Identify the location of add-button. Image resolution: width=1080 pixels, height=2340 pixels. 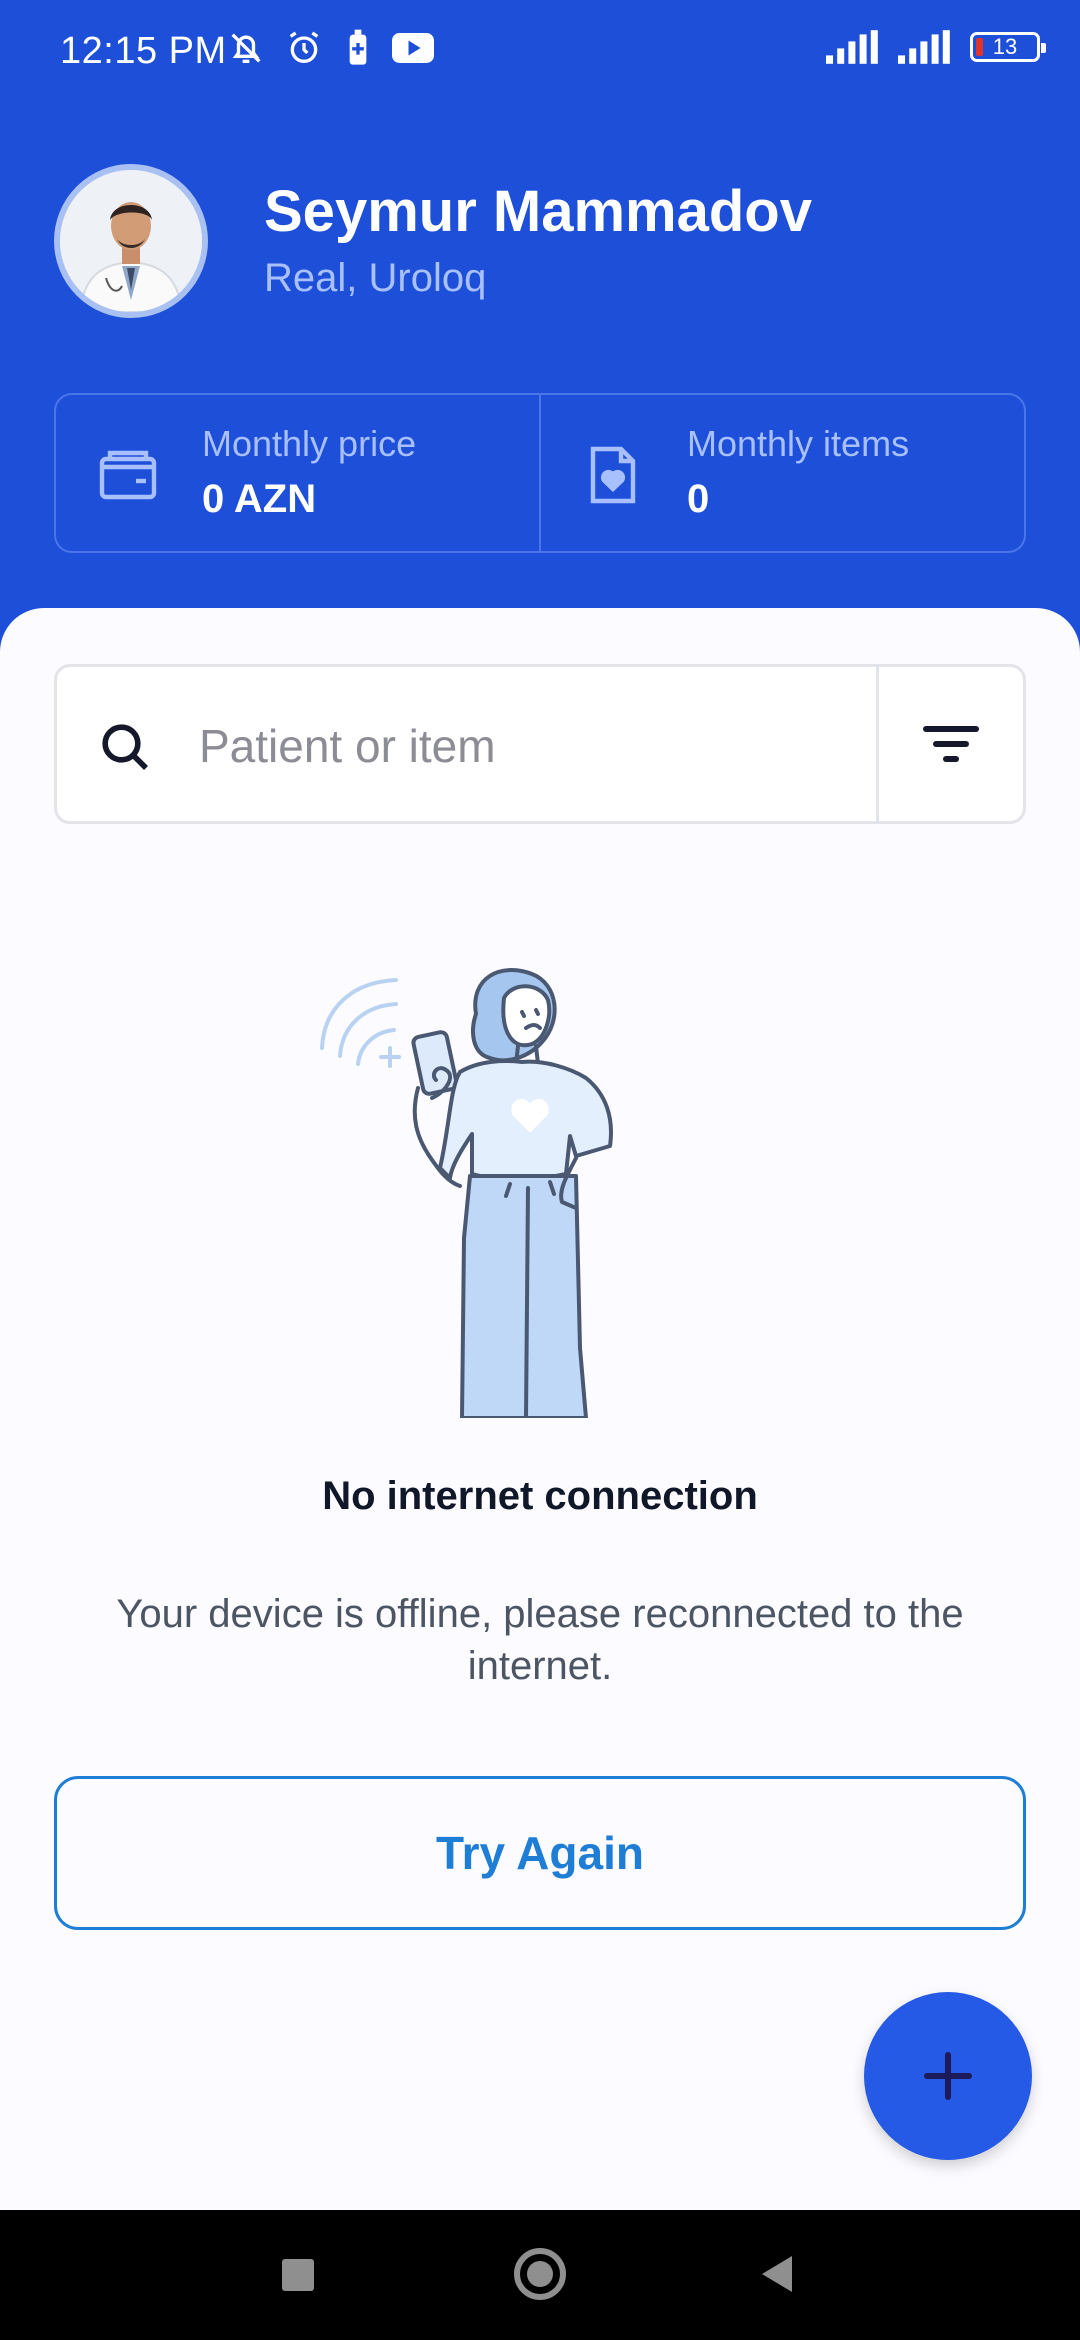
(948, 2076).